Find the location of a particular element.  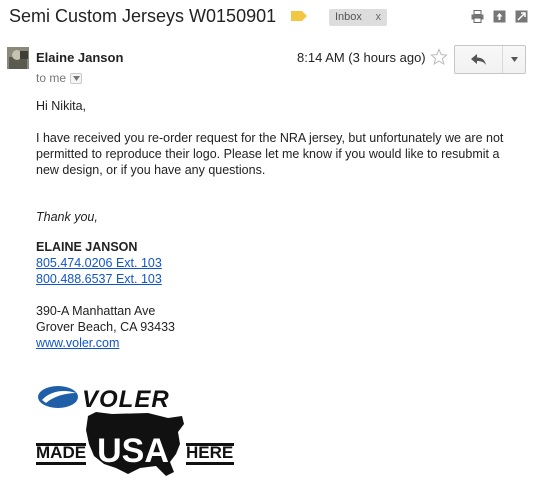

phone-link-1: 805.474.0206 Ext. 103 is located at coordinates (276, 263).